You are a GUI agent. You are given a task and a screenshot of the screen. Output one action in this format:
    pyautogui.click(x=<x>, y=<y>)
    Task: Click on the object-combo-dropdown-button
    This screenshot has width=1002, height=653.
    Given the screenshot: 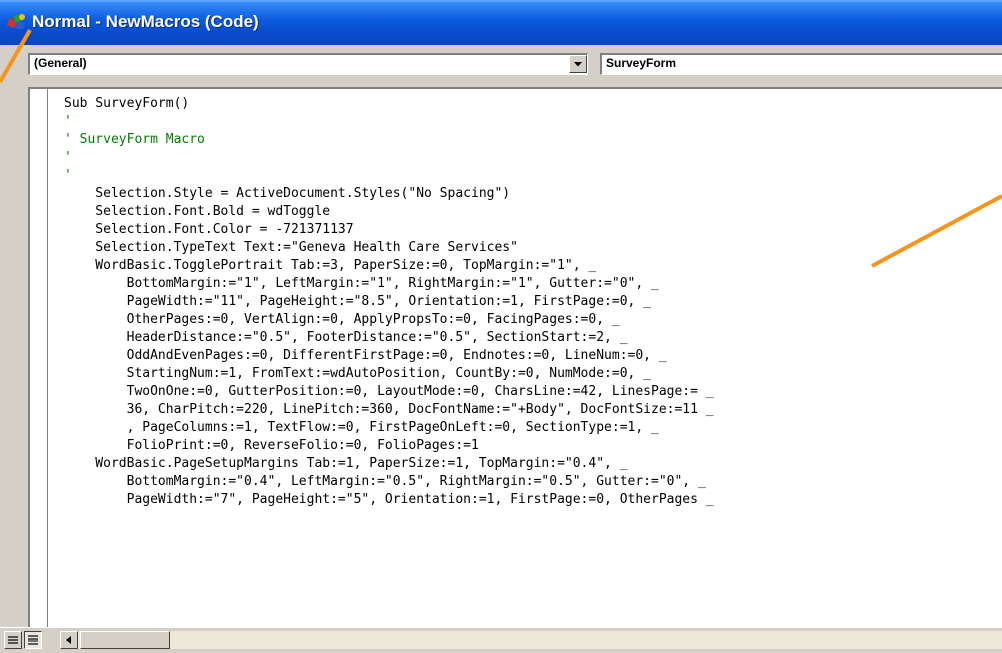 What is the action you would take?
    pyautogui.click(x=578, y=64)
    